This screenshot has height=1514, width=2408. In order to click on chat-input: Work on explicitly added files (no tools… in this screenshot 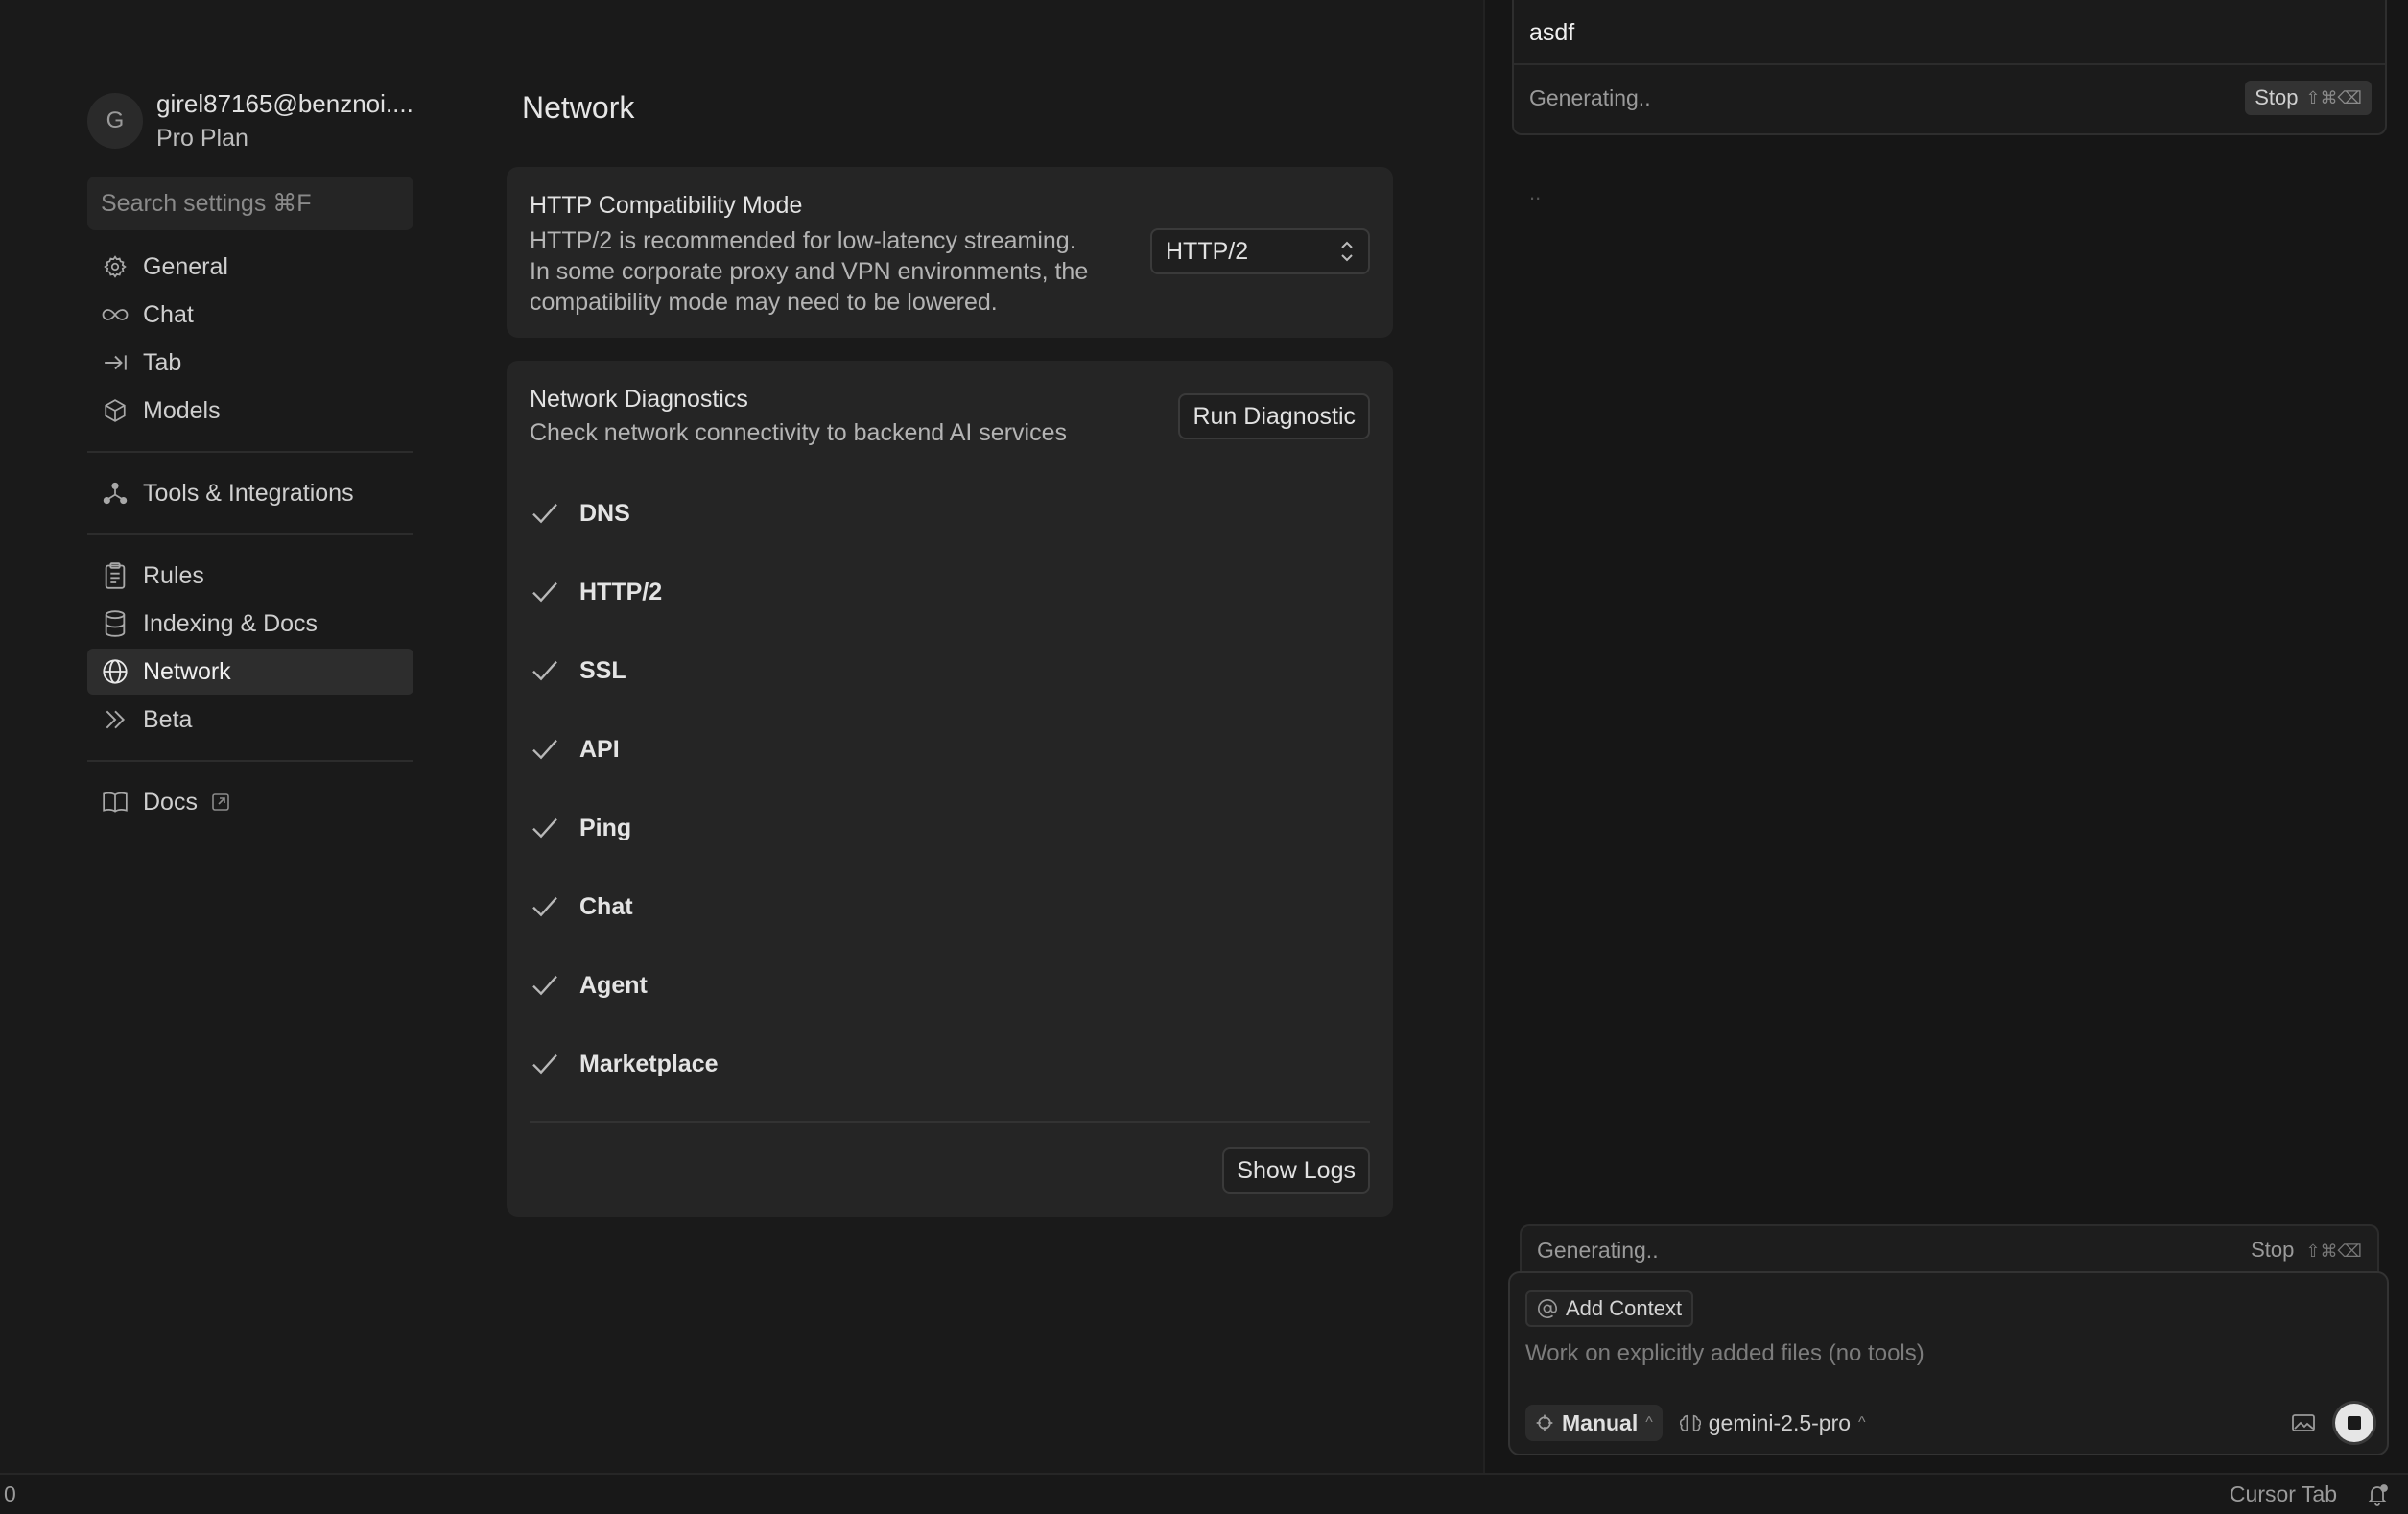, I will do `click(1724, 1353)`.